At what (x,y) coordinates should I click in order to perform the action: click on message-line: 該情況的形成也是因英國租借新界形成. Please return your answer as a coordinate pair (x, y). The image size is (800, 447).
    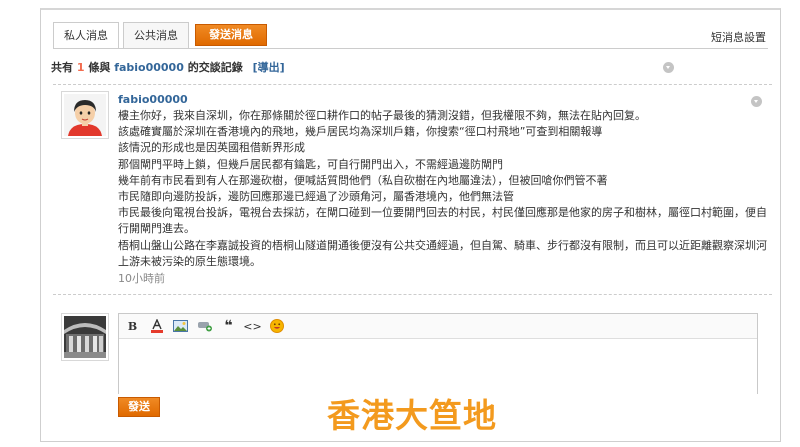
    Looking at the image, I should click on (211, 148).